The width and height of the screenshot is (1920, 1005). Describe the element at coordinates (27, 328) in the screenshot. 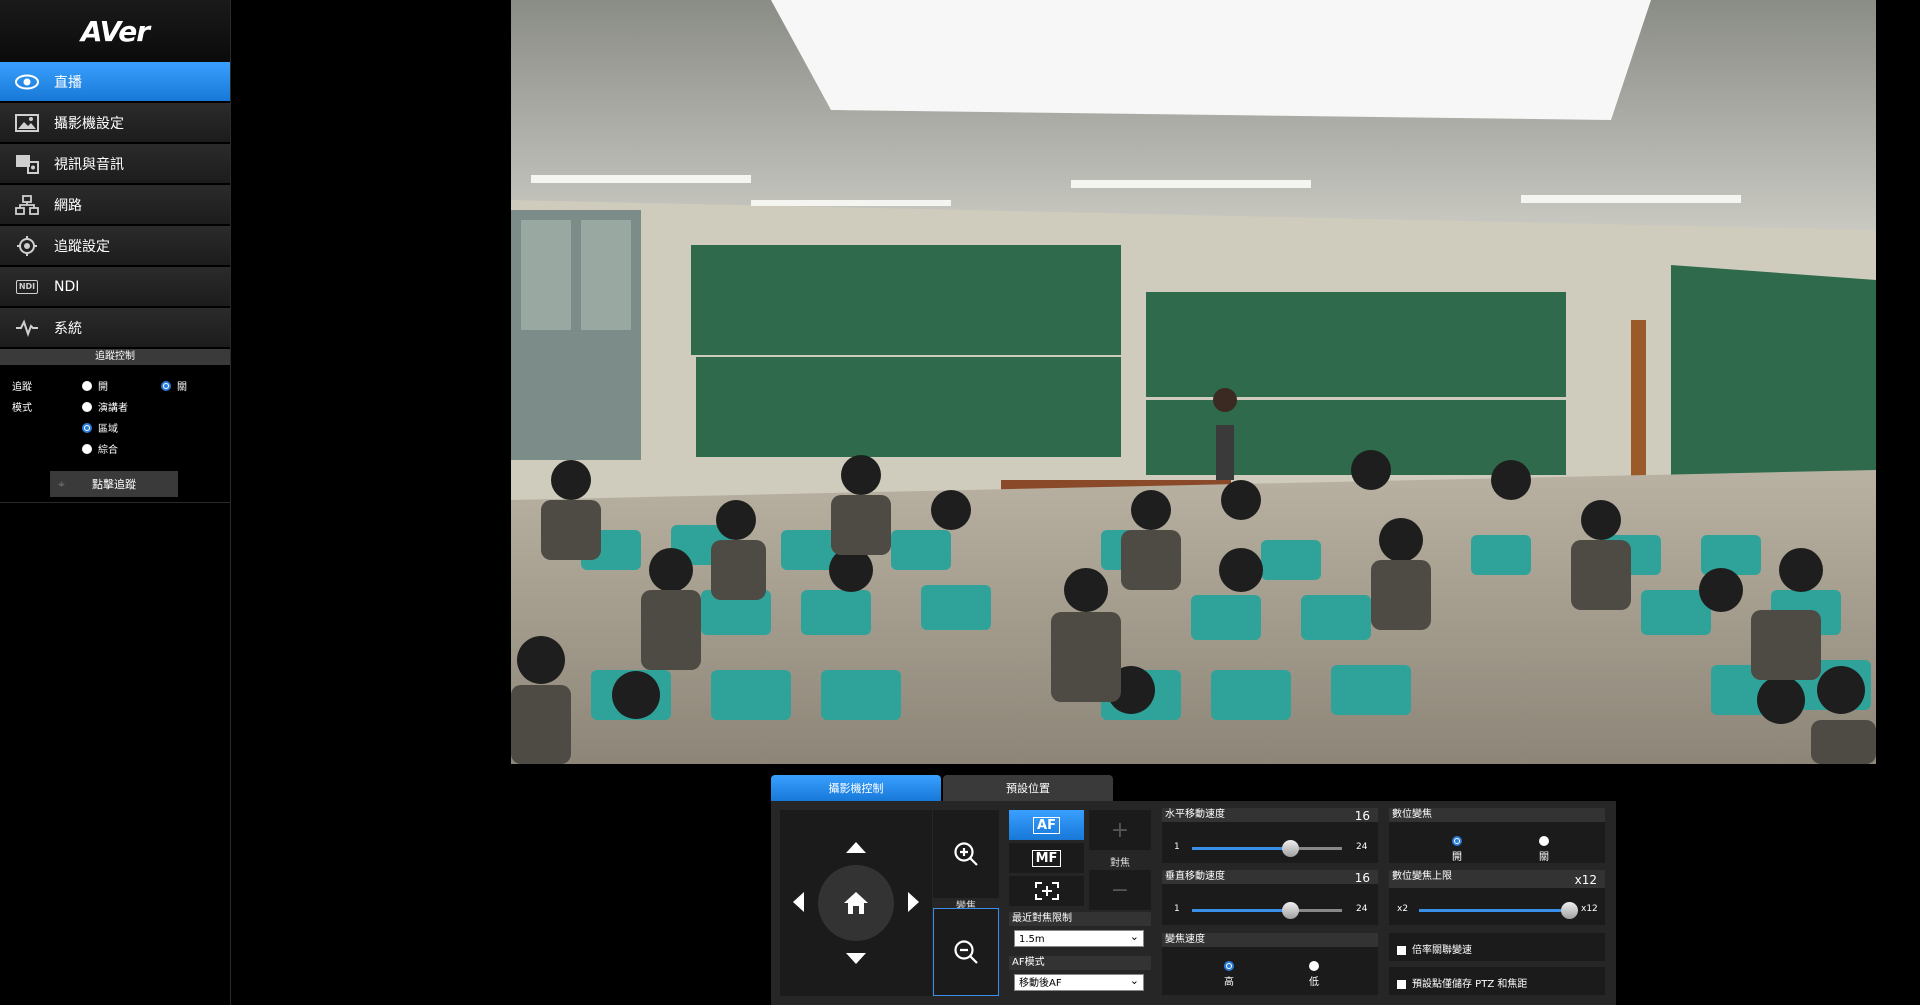

I see `pulse-icon` at that location.